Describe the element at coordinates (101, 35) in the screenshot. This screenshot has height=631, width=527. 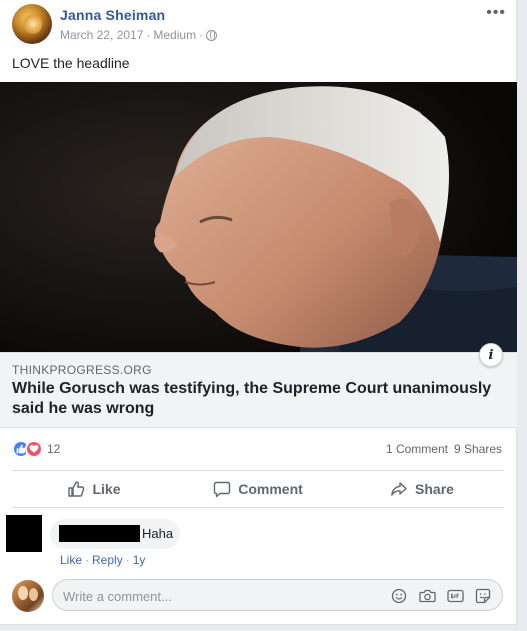
I see `post-date: March 22, 2017` at that location.